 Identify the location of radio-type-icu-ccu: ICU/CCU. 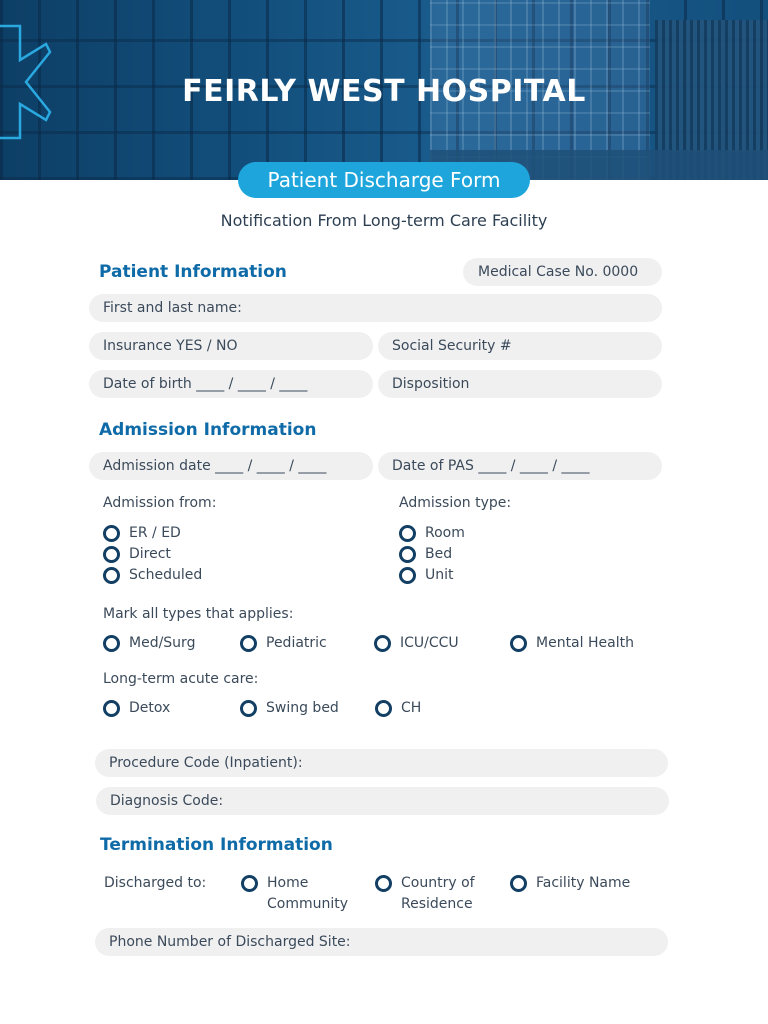
(416, 643).